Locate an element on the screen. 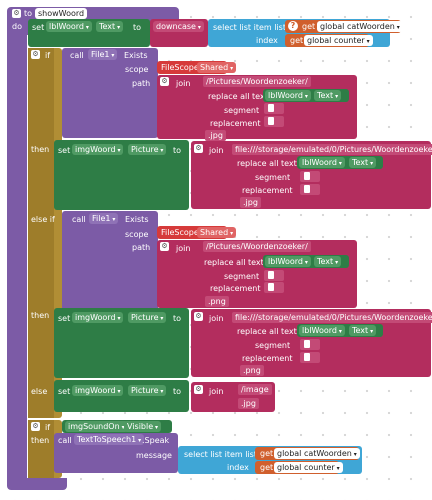 This screenshot has height=500, width=432. question-icon: ? is located at coordinates (293, 26).